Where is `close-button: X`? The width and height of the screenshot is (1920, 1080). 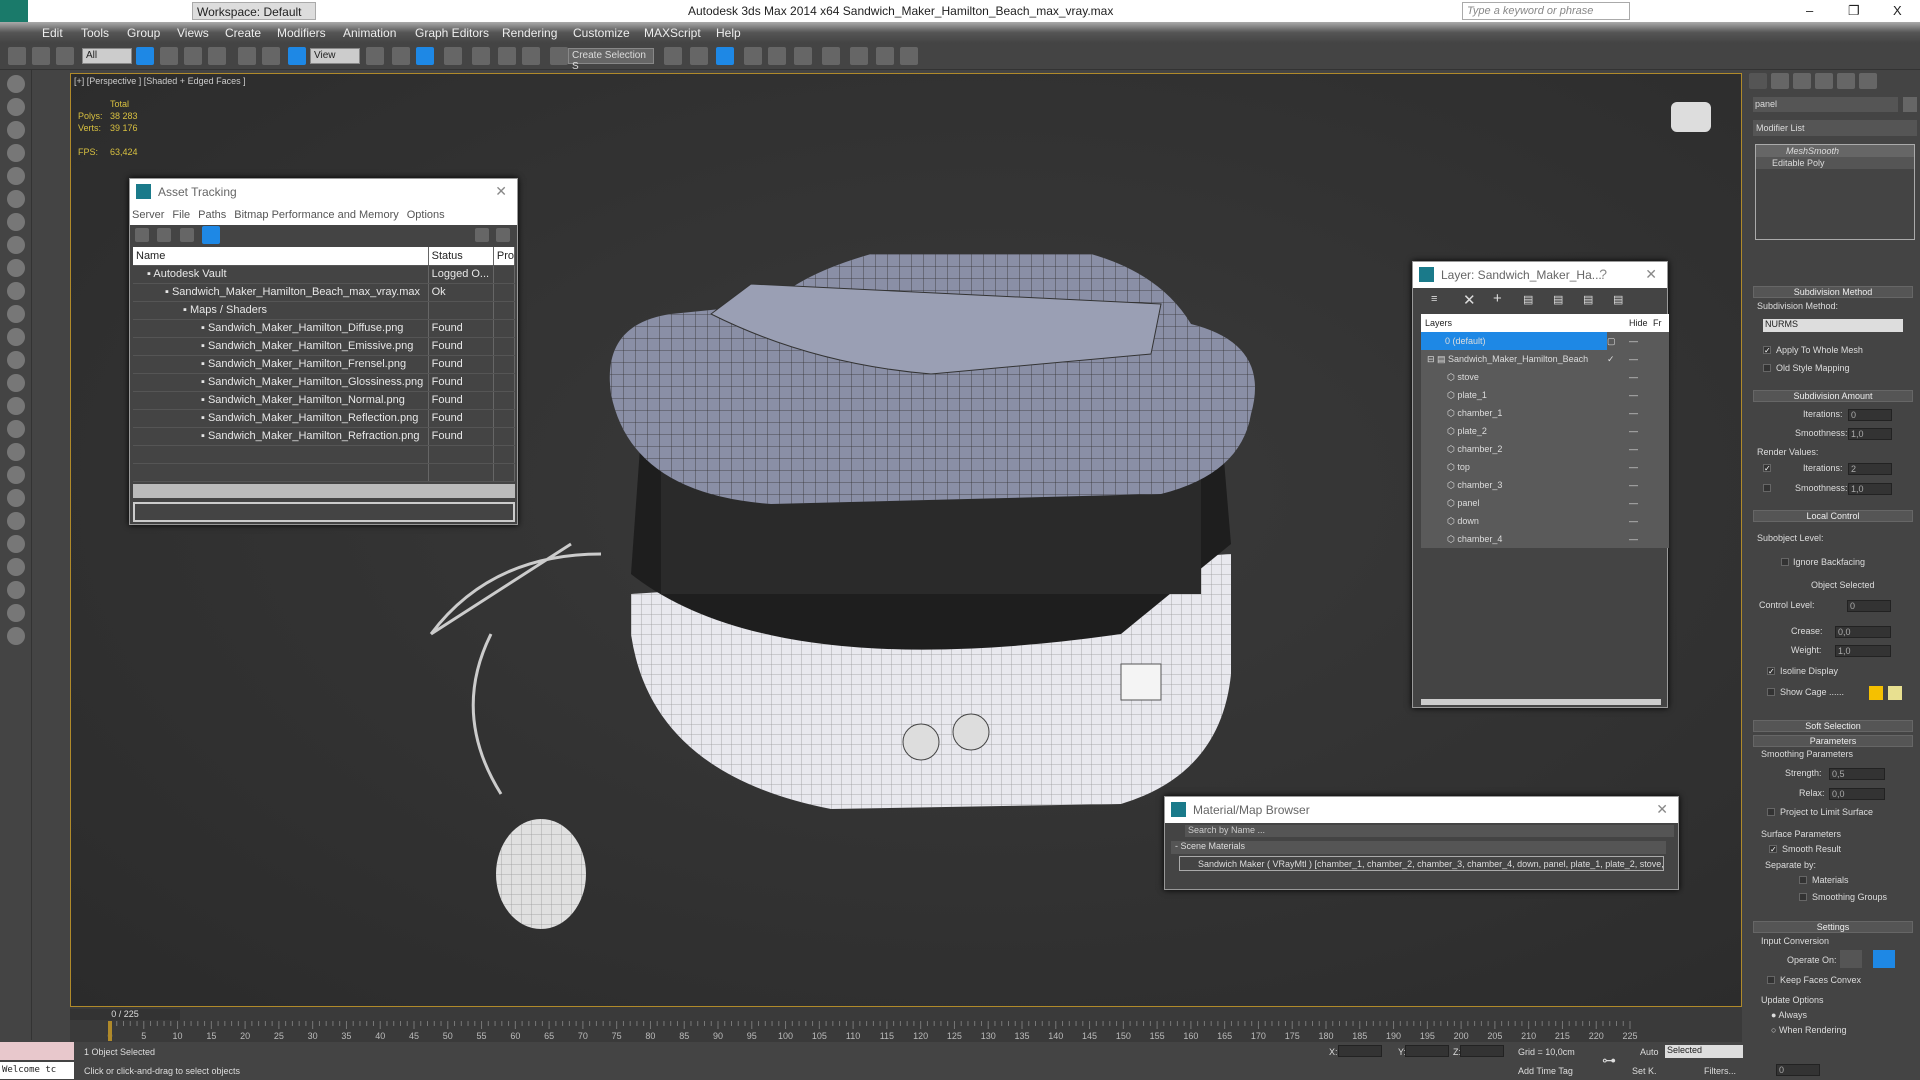 close-button: X is located at coordinates (1897, 10).